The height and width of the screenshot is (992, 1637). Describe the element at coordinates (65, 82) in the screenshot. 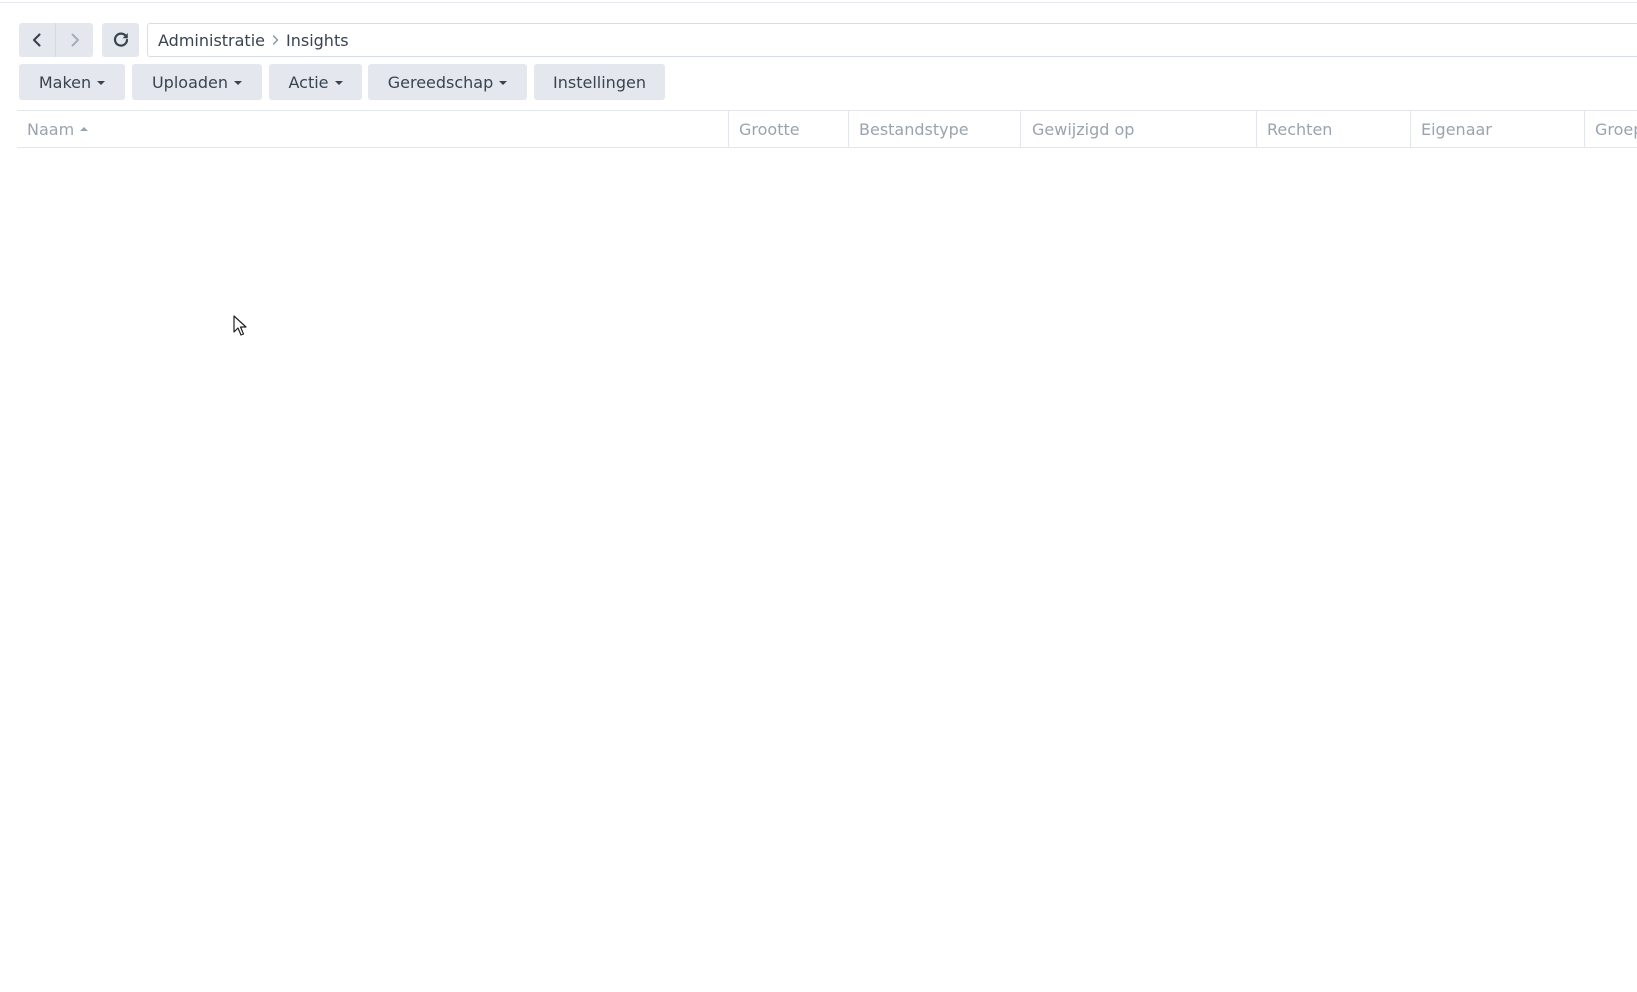

I see `create-button-label: Maken` at that location.